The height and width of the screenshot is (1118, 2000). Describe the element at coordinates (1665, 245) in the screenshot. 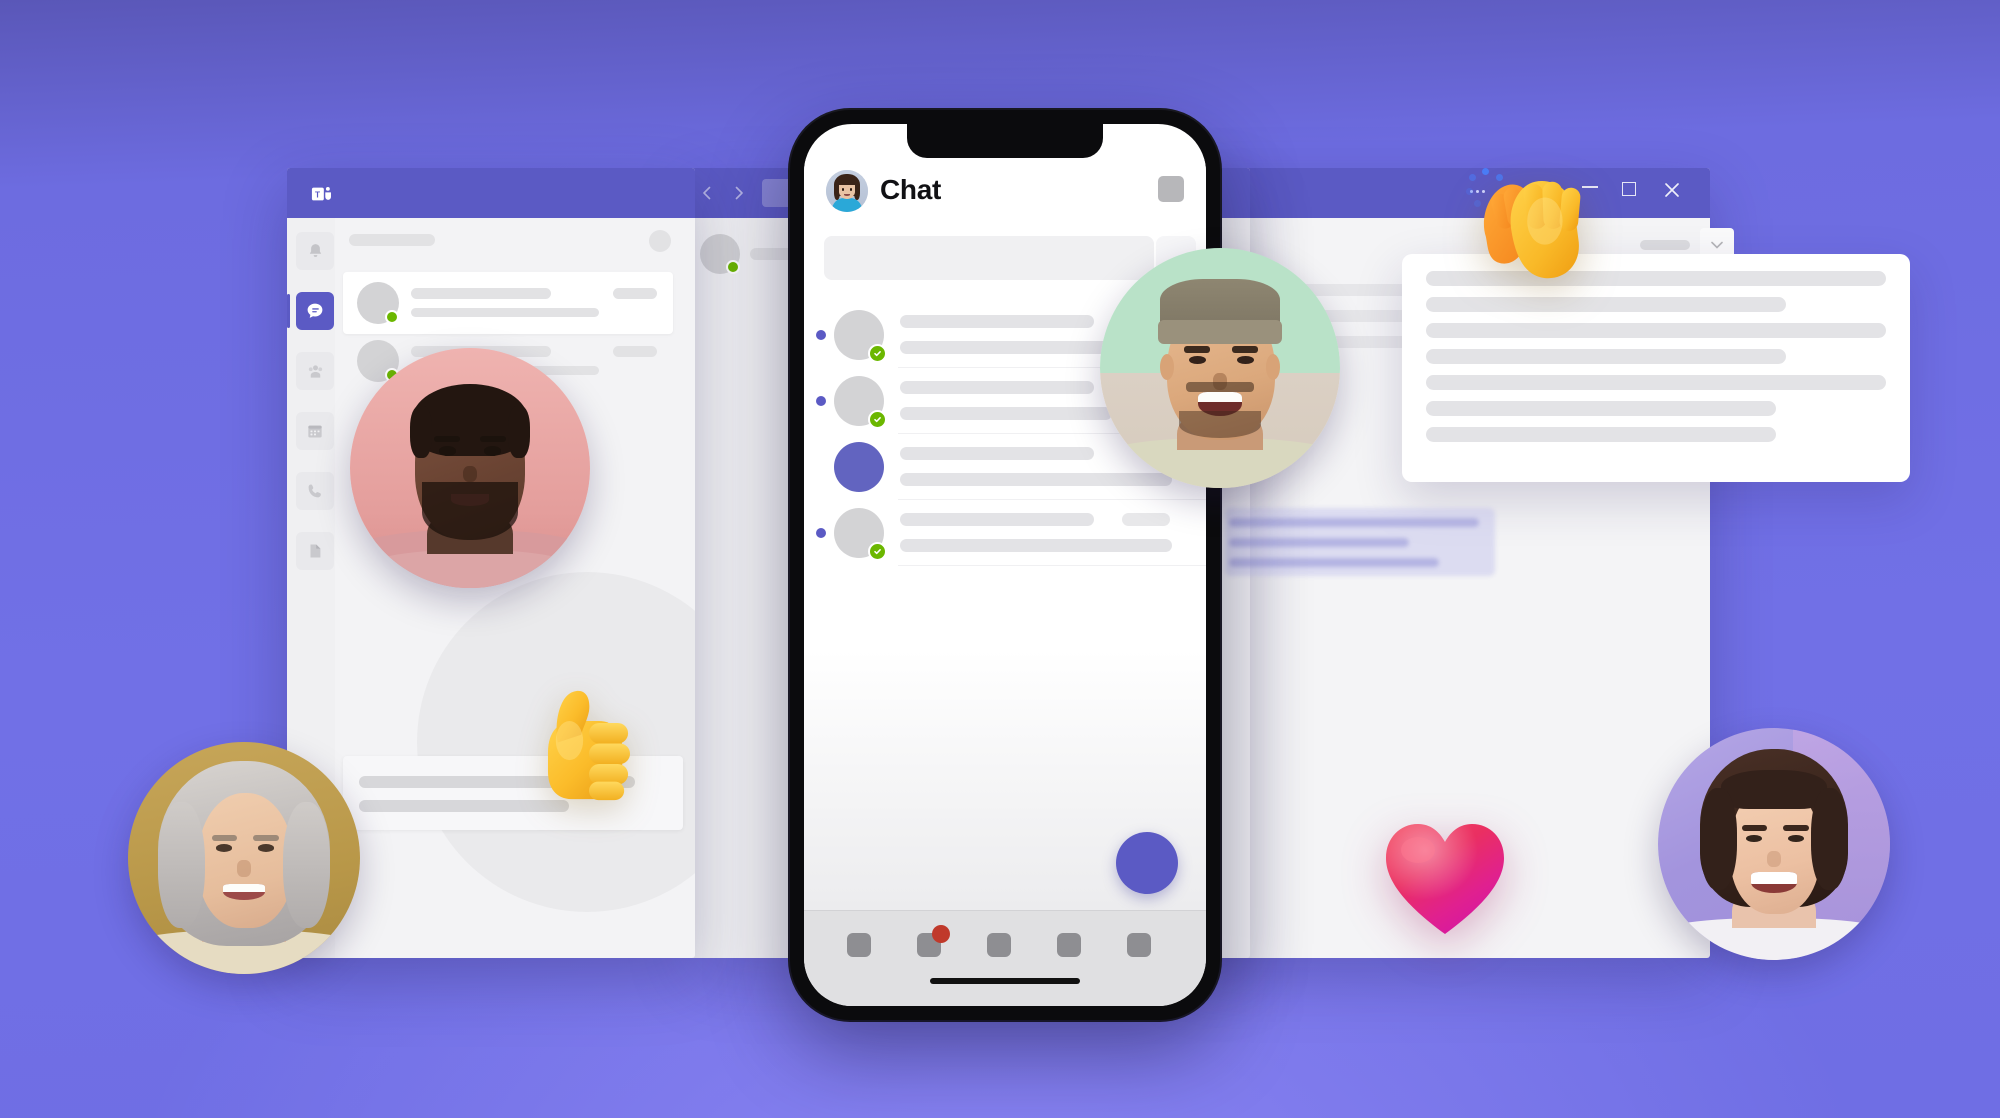

I see `right-window-toolbar-label` at that location.